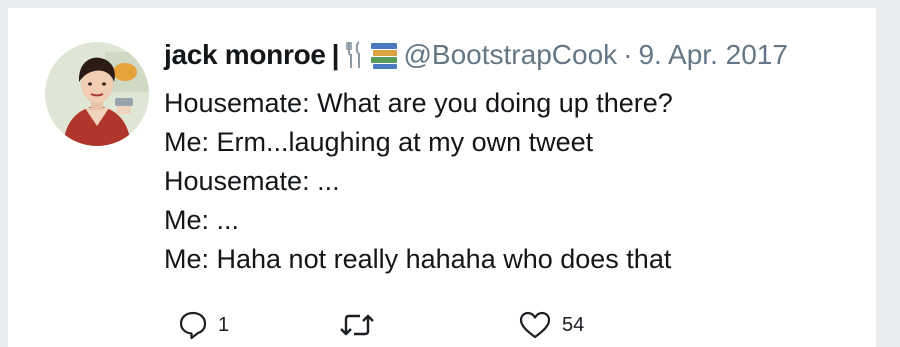  I want to click on like-count: 54, so click(573, 324).